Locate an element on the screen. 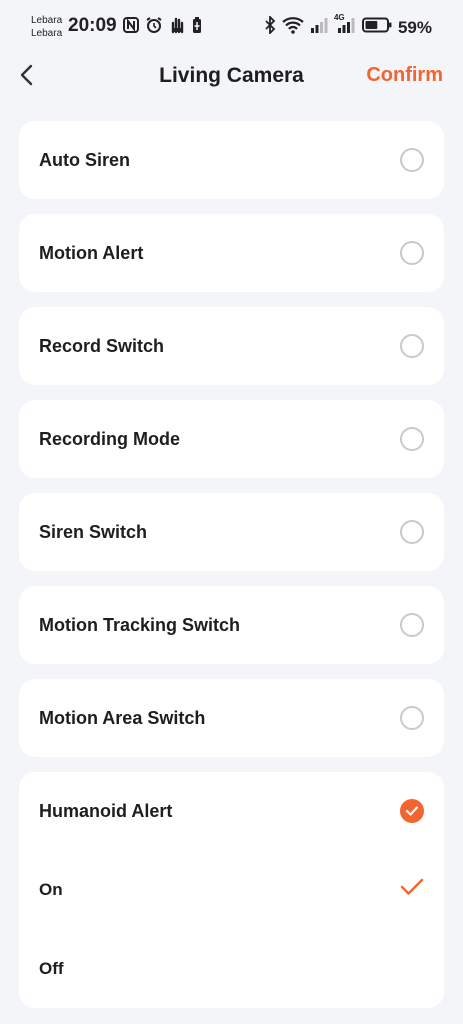 The height and width of the screenshot is (1024, 463). radio-checked-icon is located at coordinates (412, 811).